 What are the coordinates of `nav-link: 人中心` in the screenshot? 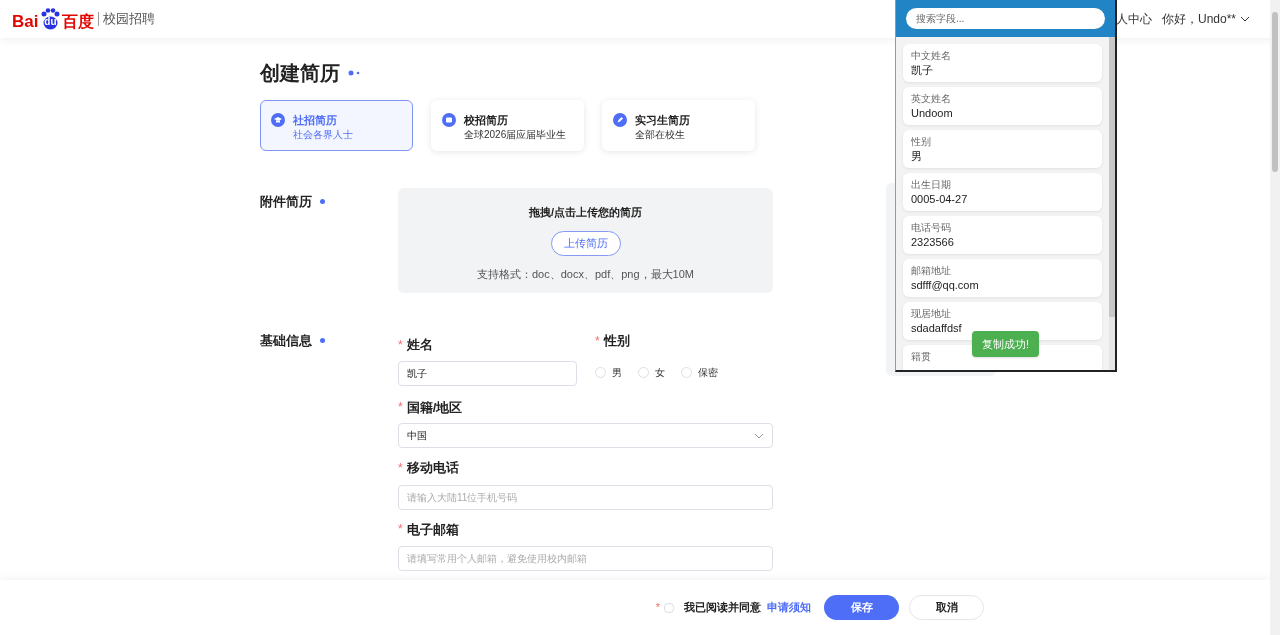 It's located at (1133, 19).